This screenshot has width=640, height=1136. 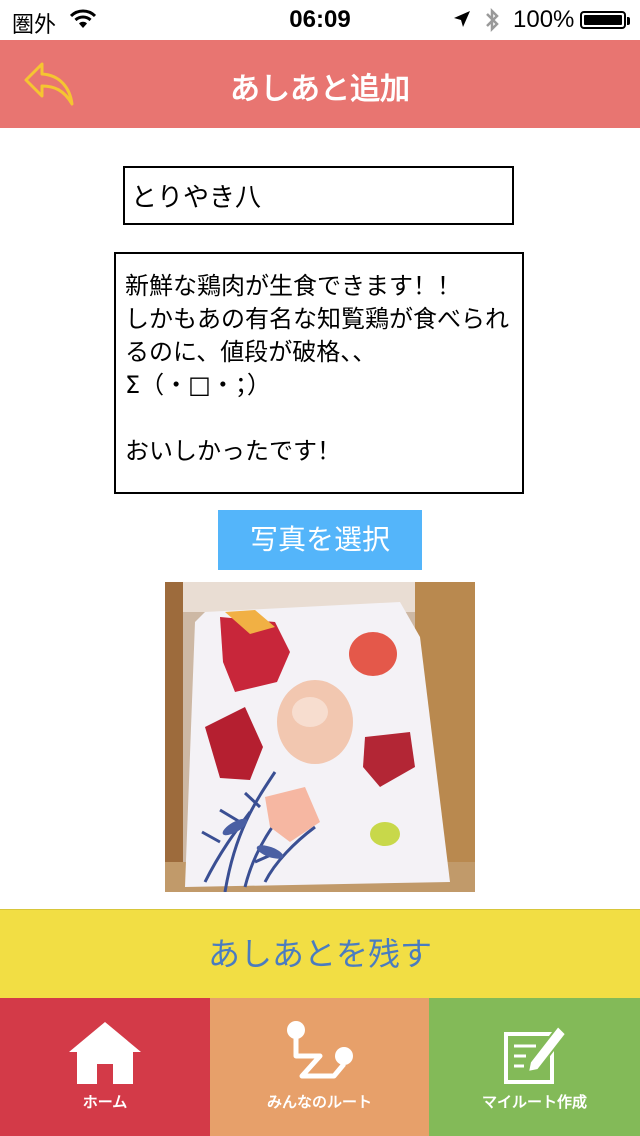 I want to click on select-photo-button: 写真を選択, so click(x=320, y=540).